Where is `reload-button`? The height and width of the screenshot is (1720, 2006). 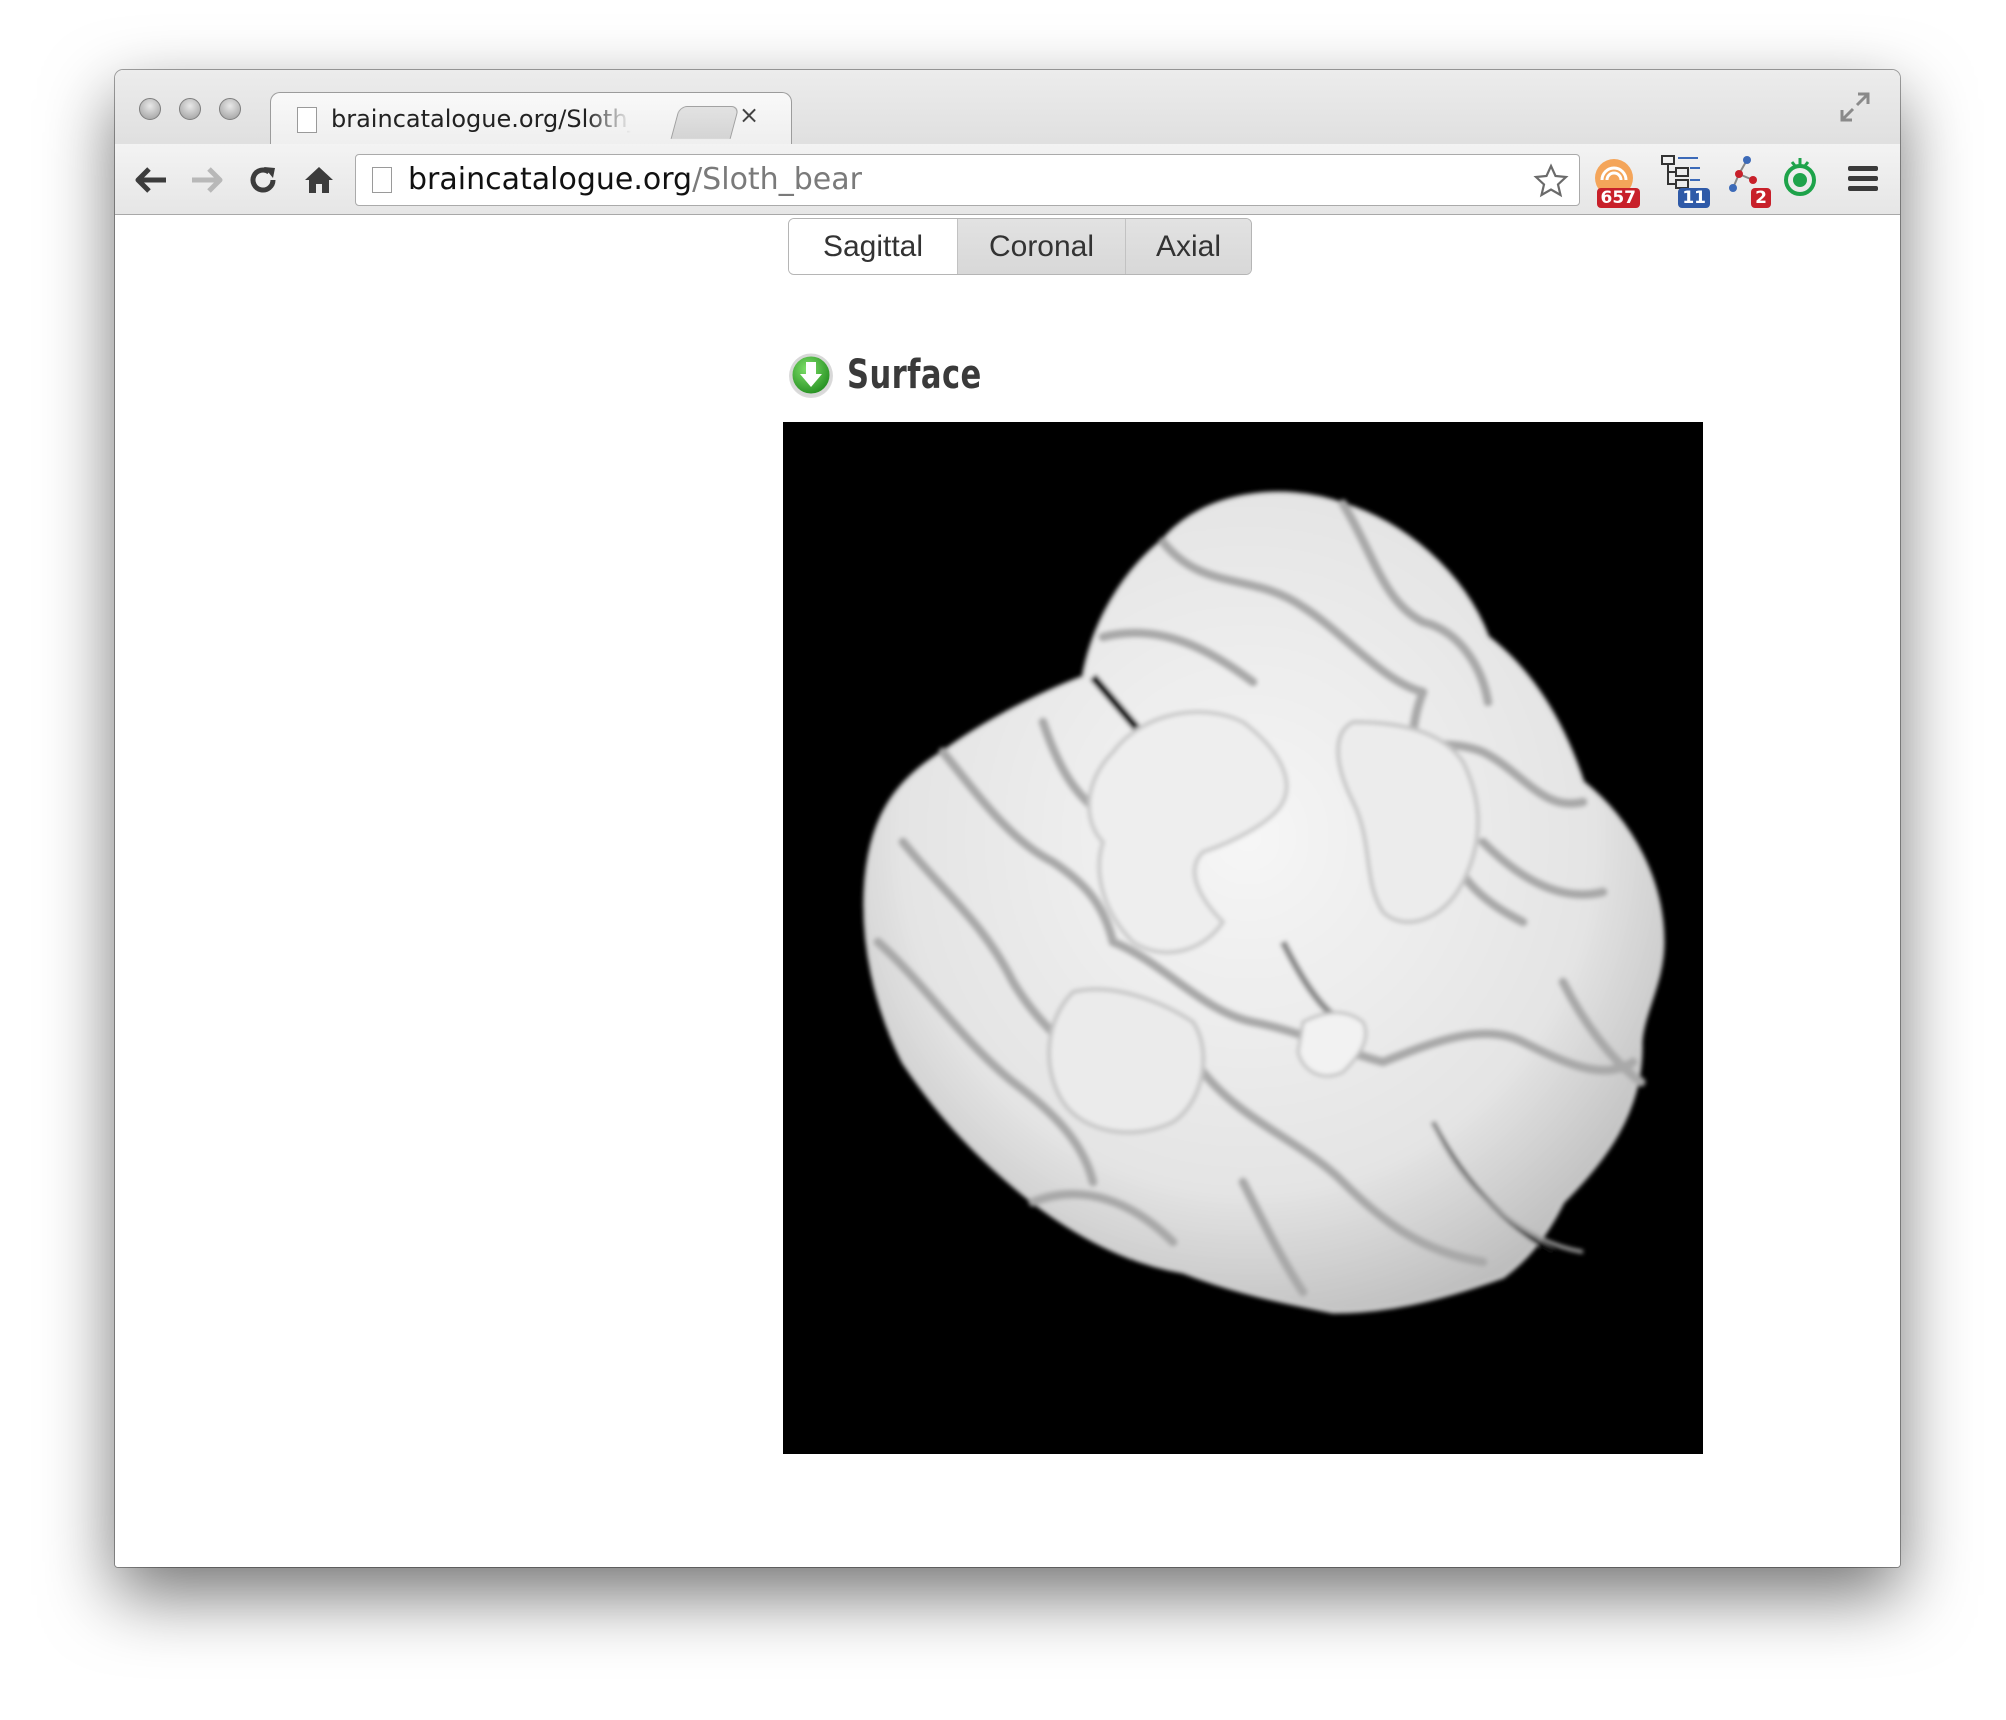
reload-button is located at coordinates (263, 180).